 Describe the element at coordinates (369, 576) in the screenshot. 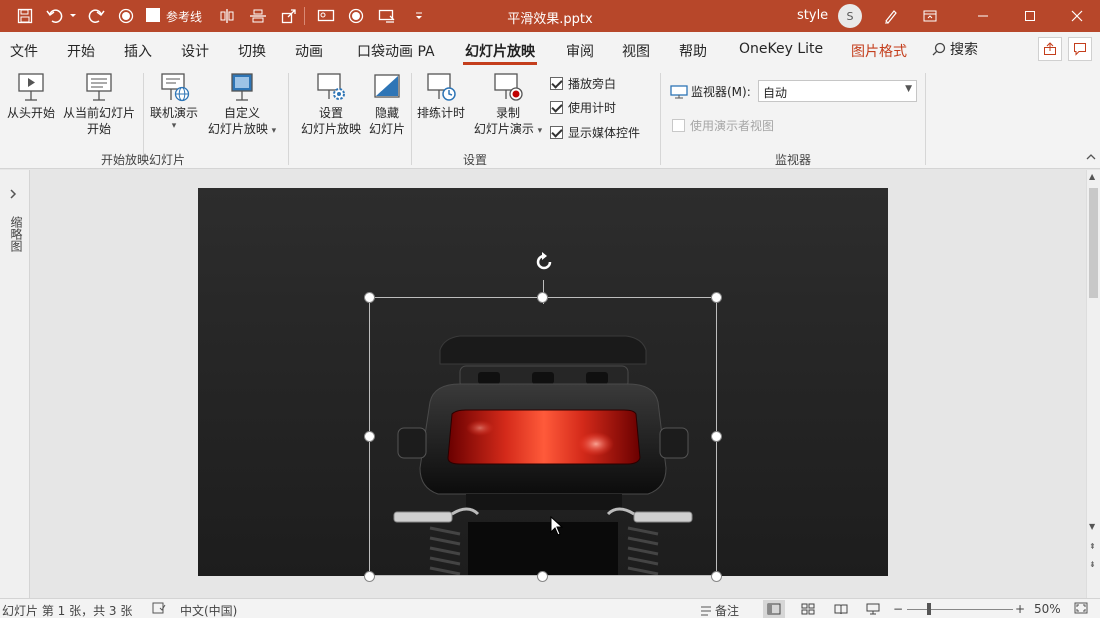

I see `resize-handle-bottom-left` at that location.